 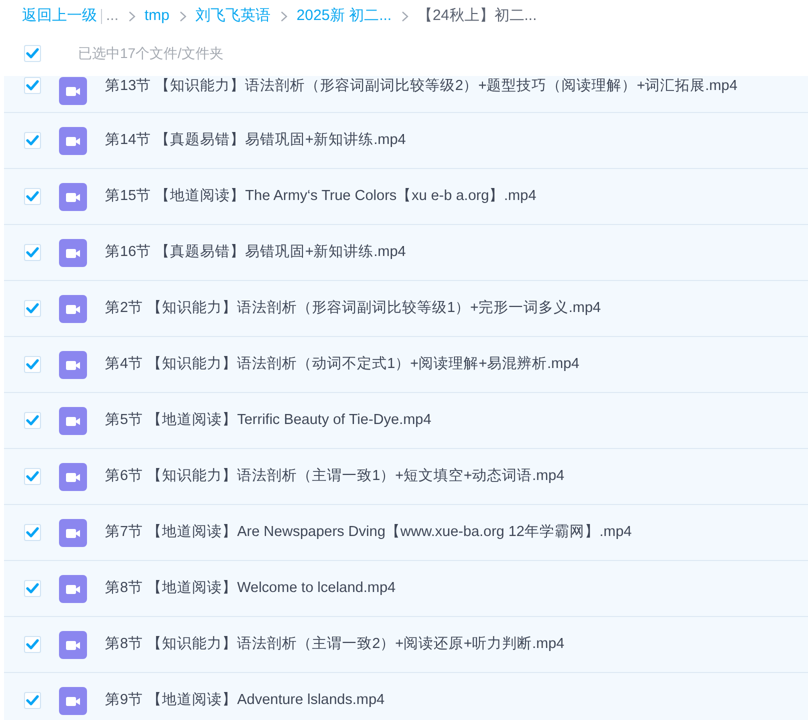 I want to click on file-row: 第5节 【地道阅读】Terrific Beauty of Tie-Dye.mp4, so click(x=406, y=421).